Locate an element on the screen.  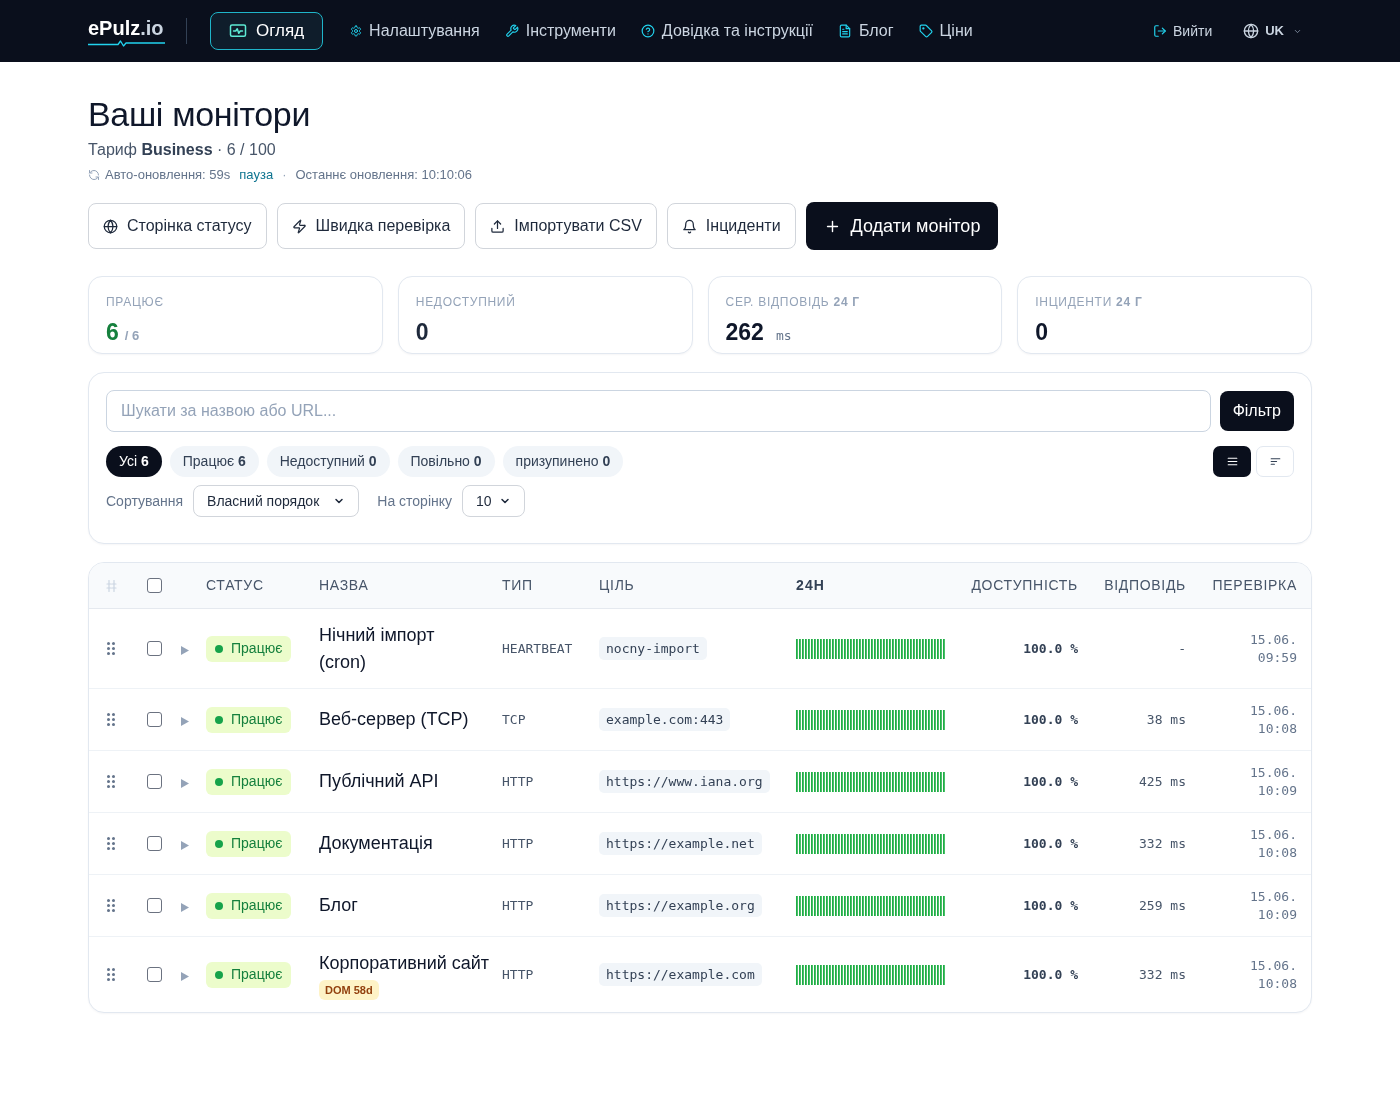
help-icon is located at coordinates (647, 31).